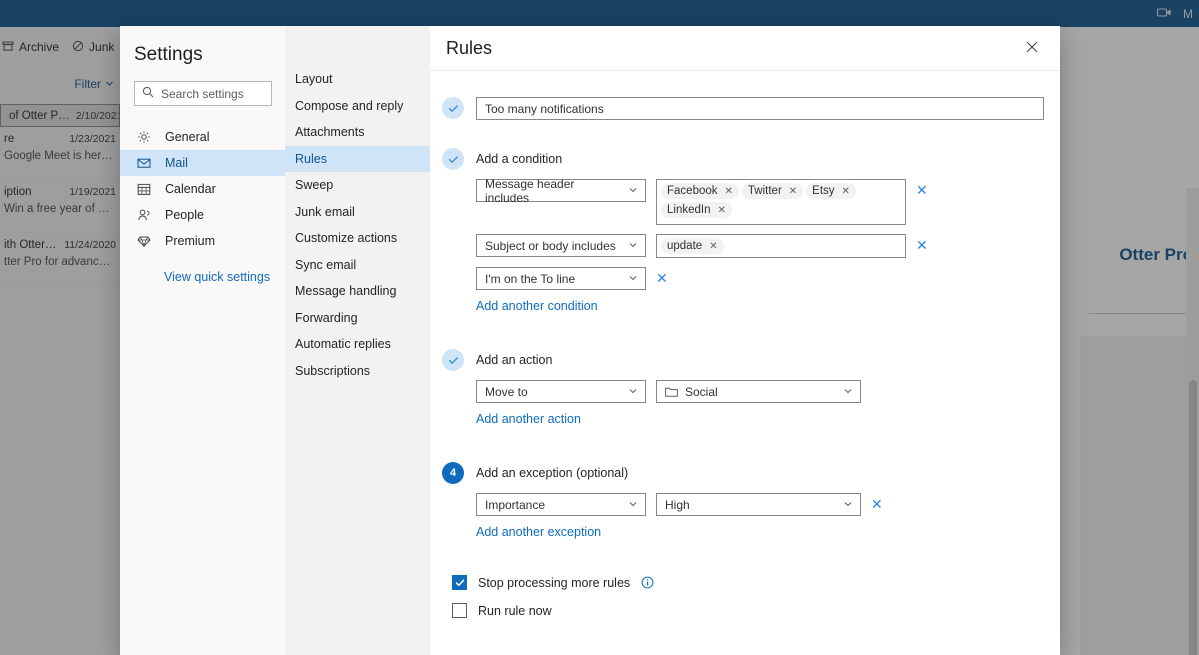 The height and width of the screenshot is (655, 1199). What do you see at coordinates (357, 79) in the screenshot?
I see `subnav-item-layout: Layout` at bounding box center [357, 79].